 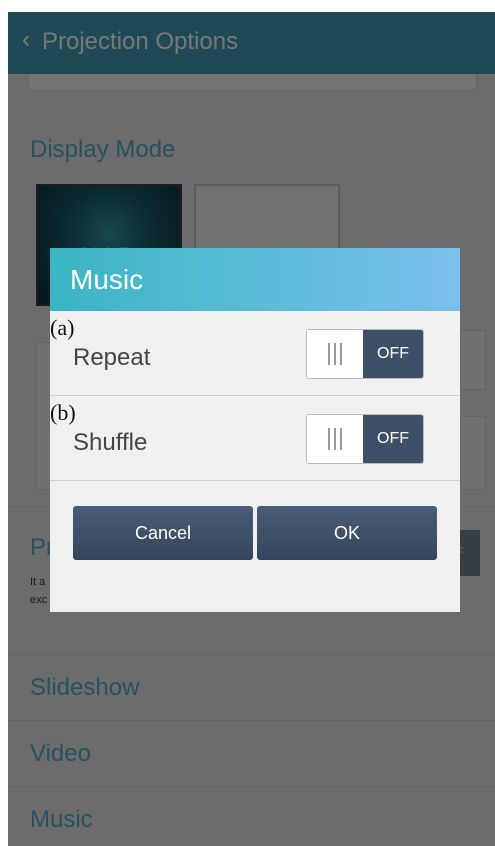 What do you see at coordinates (62, 327) in the screenshot?
I see `annotation-mark-a: (a)` at bounding box center [62, 327].